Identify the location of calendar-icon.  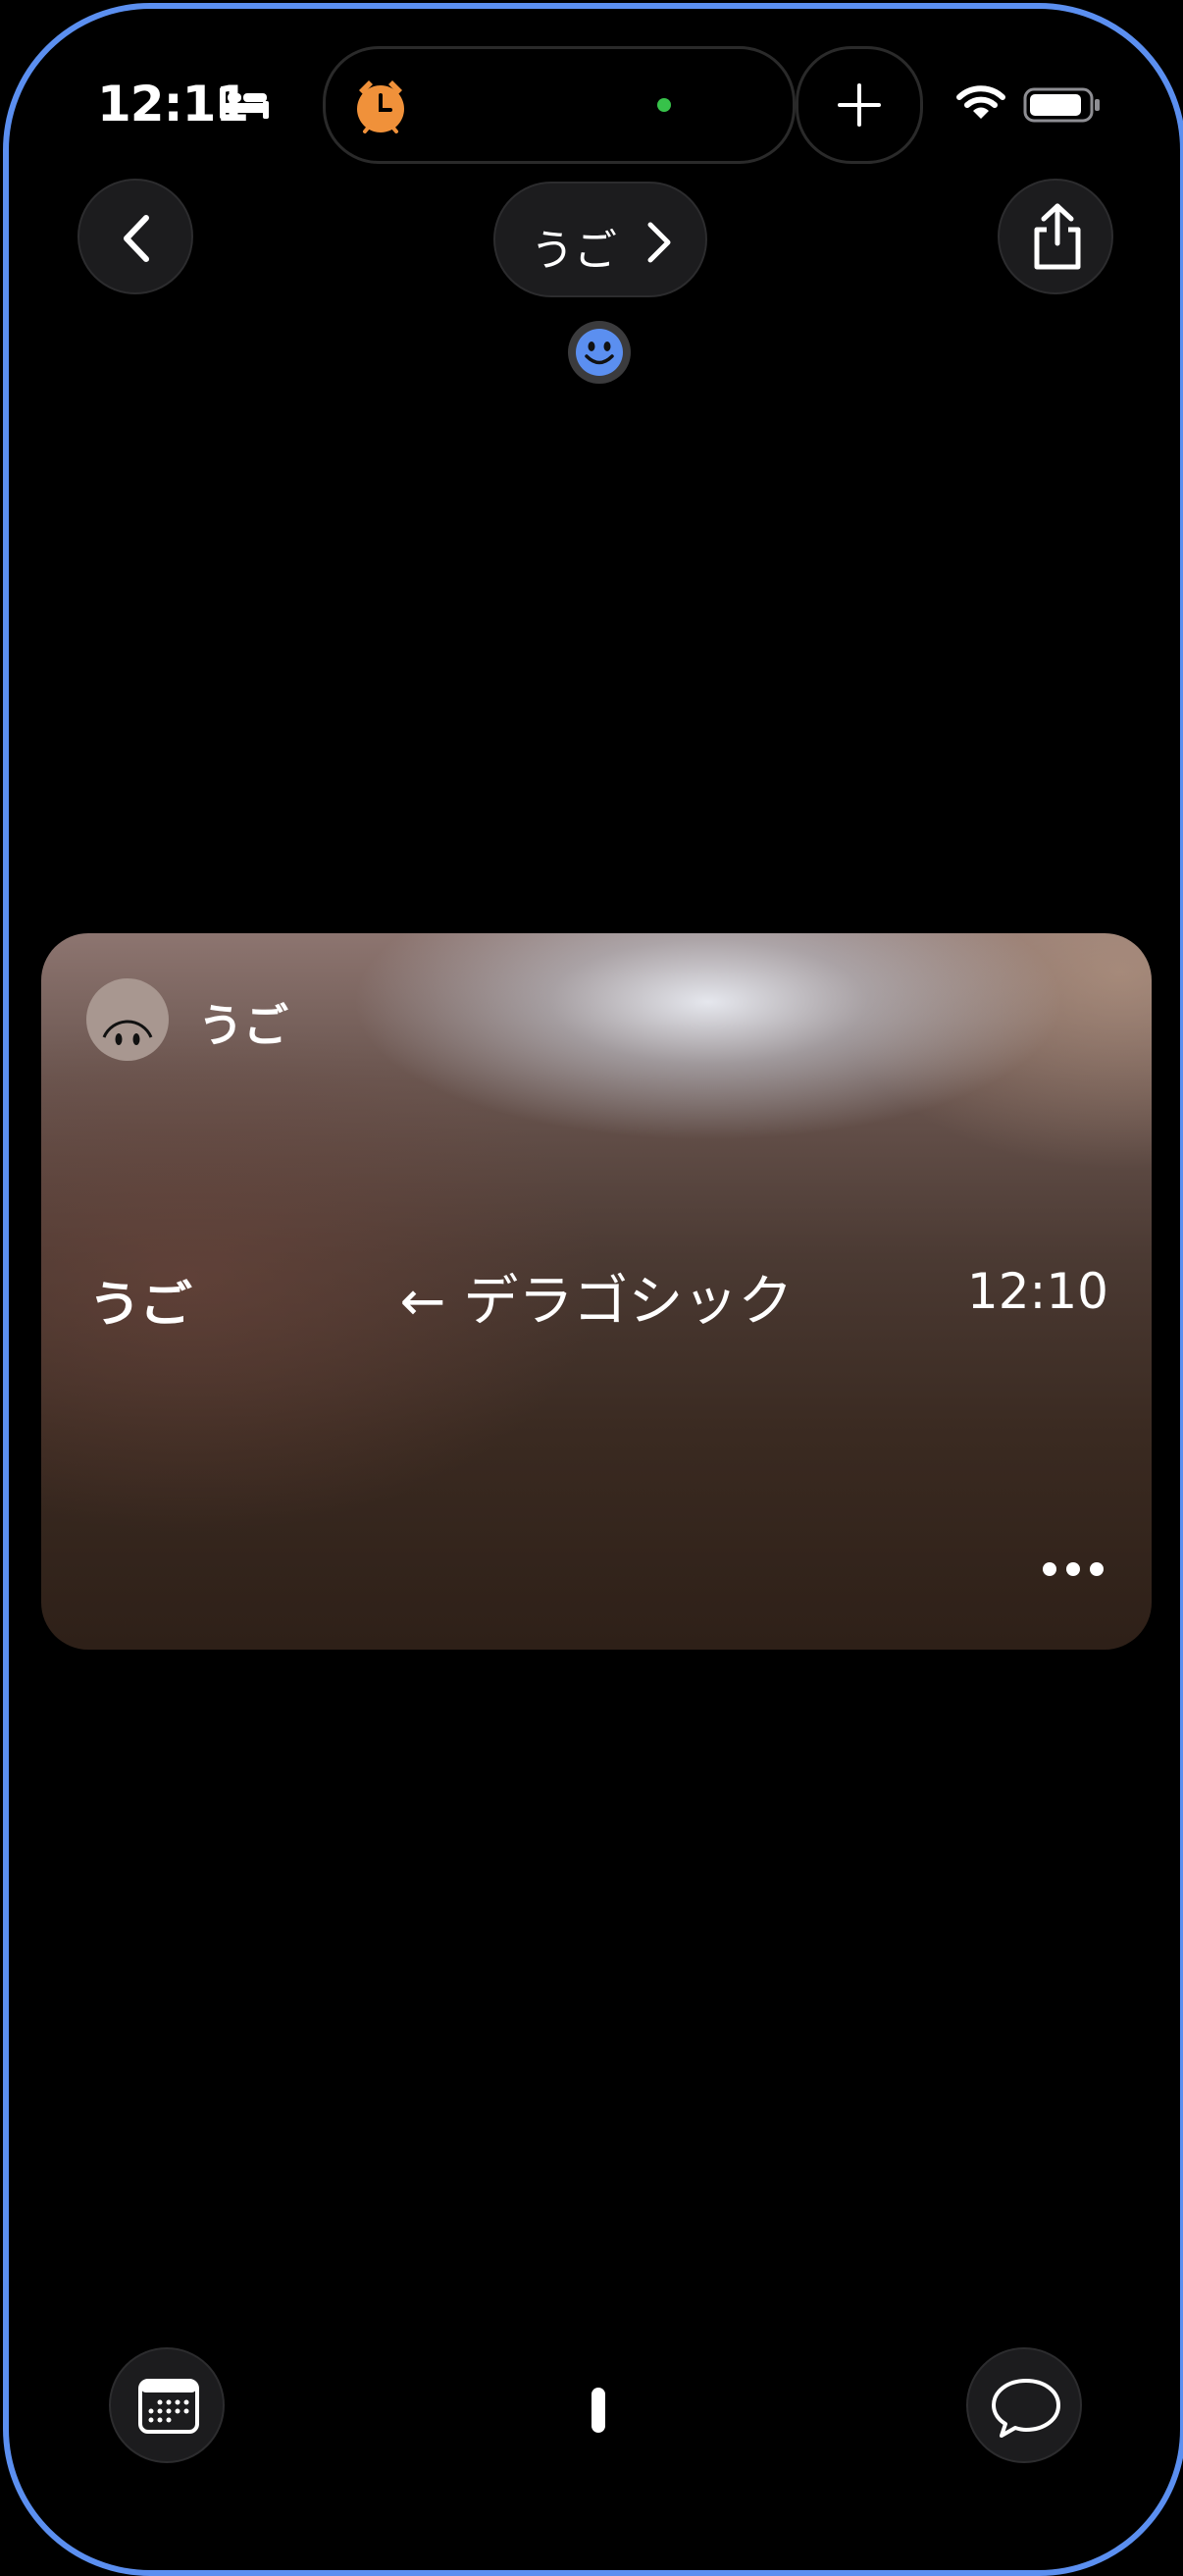
(168, 2406).